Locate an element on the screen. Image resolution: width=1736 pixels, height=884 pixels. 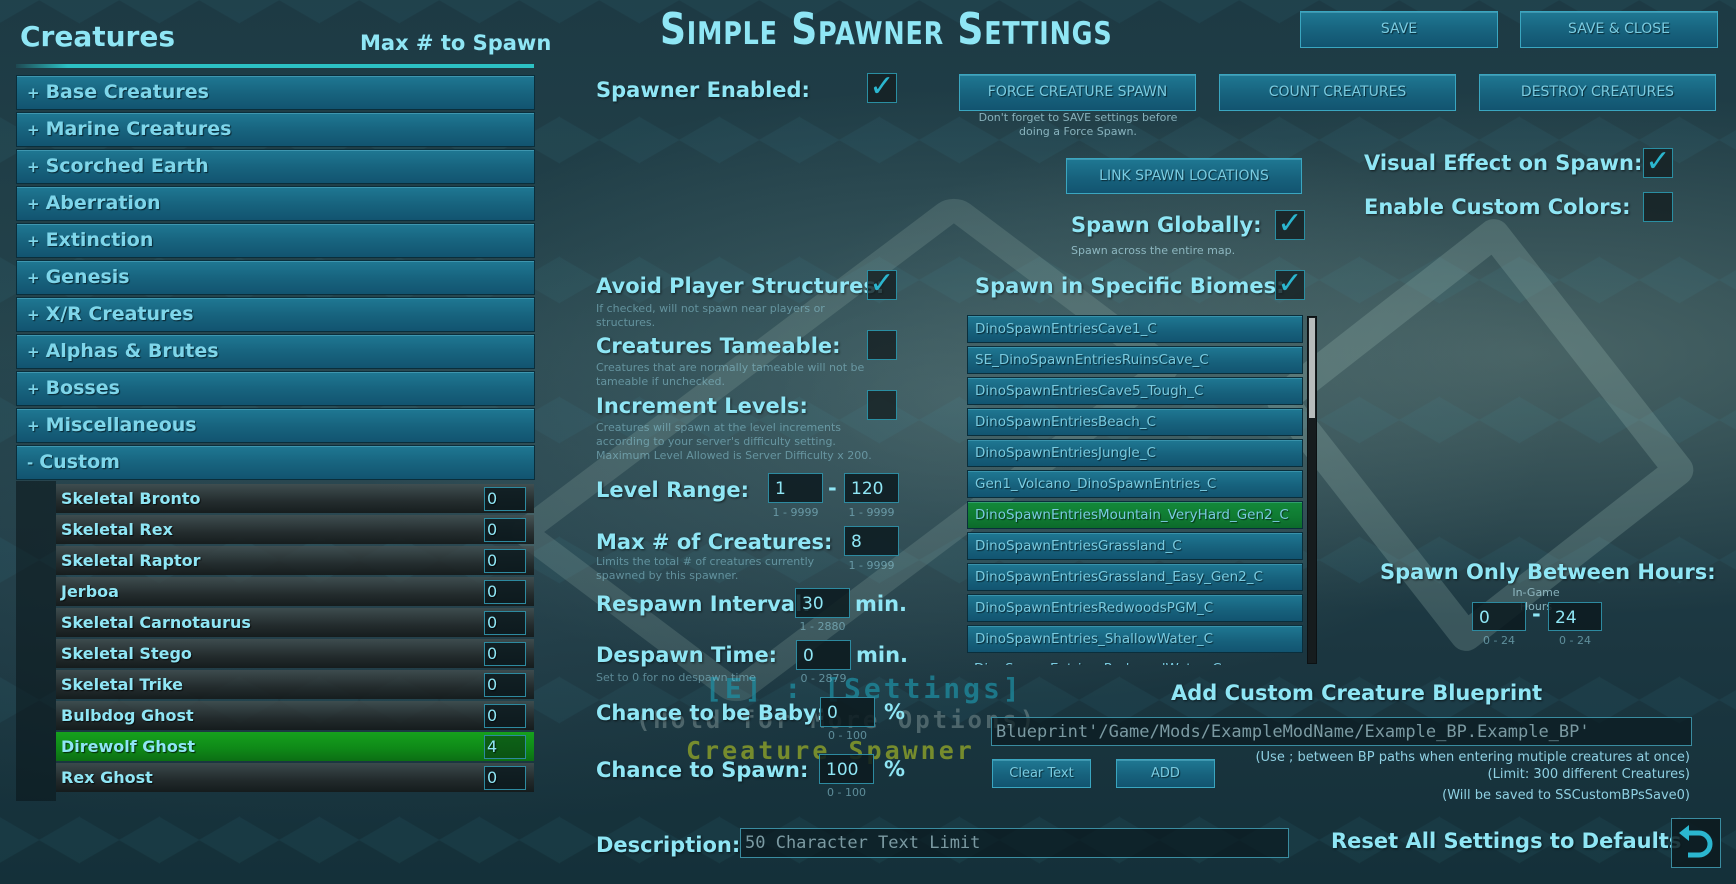
header-divider is located at coordinates (275, 66).